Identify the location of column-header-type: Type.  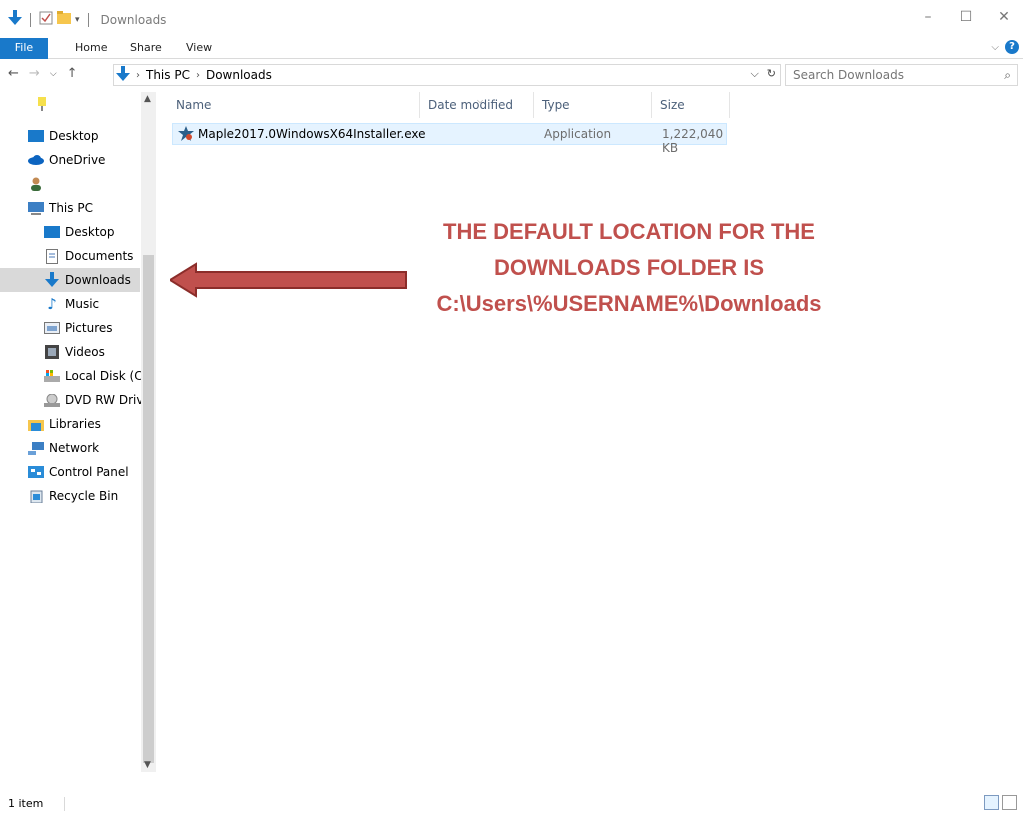
(594, 105).